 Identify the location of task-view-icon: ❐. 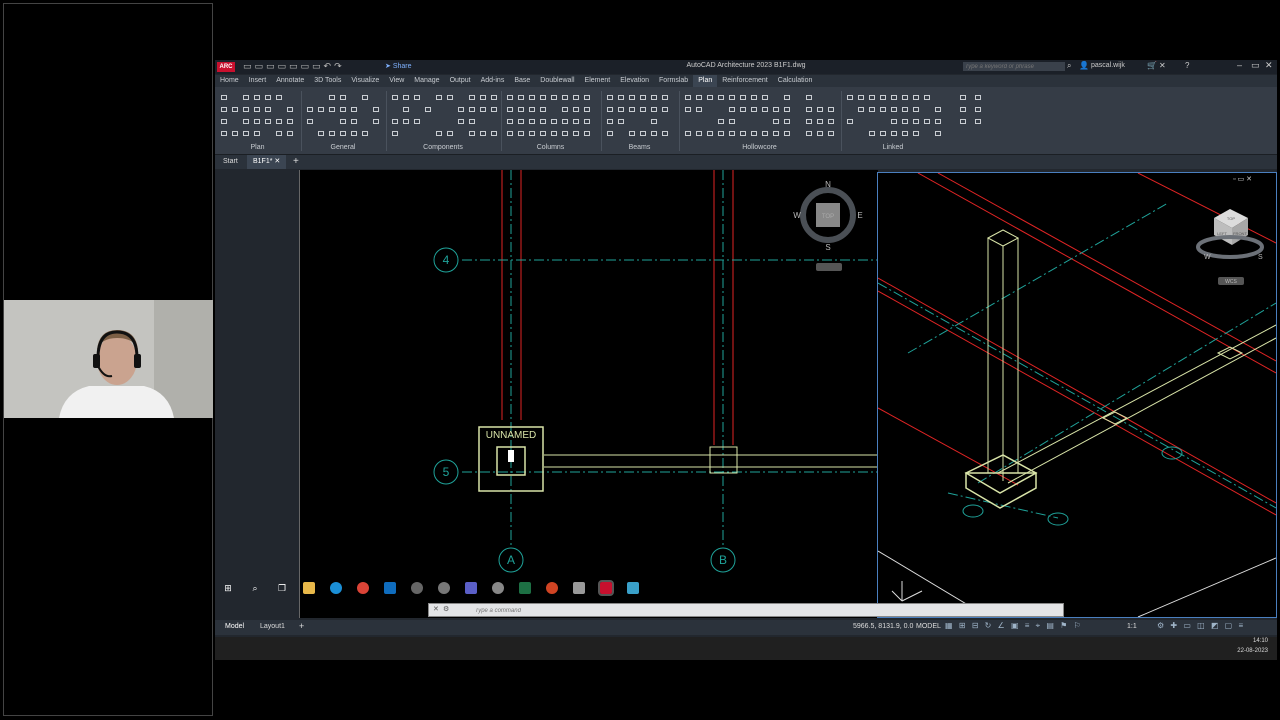
(282, 588).